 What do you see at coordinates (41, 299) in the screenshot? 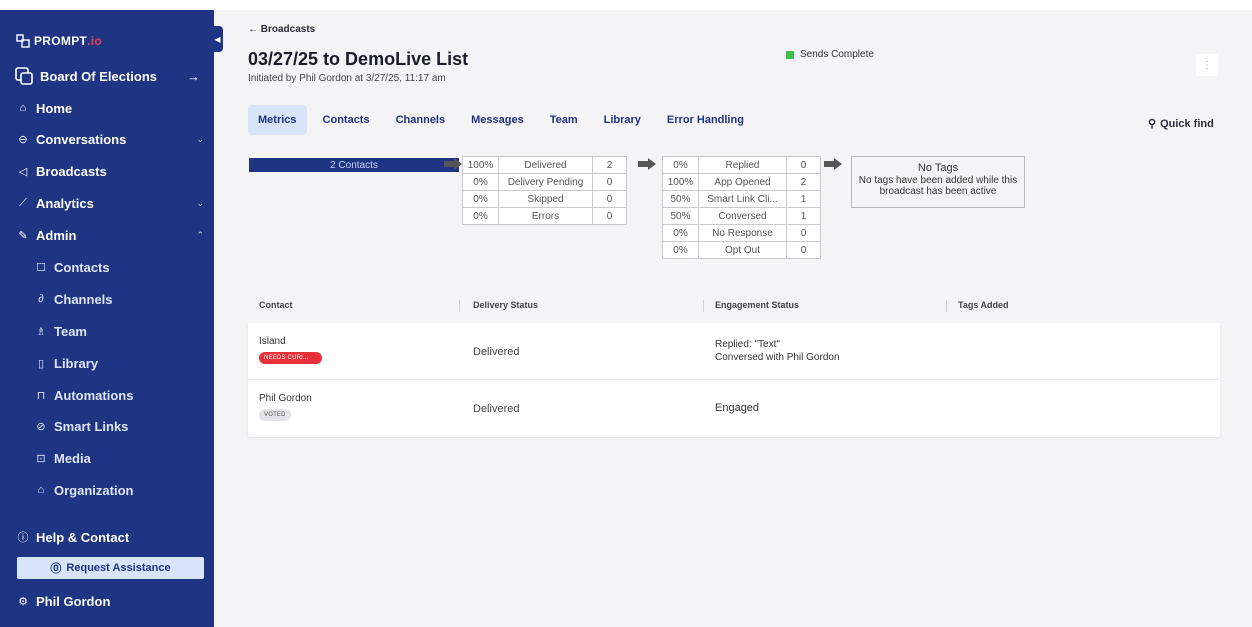
I see `channels-icon: ∂` at bounding box center [41, 299].